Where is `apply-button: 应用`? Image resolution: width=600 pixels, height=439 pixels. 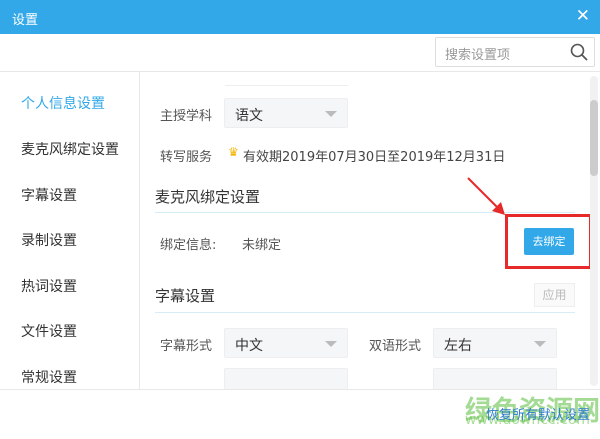
apply-button: 应用 is located at coordinates (554, 295).